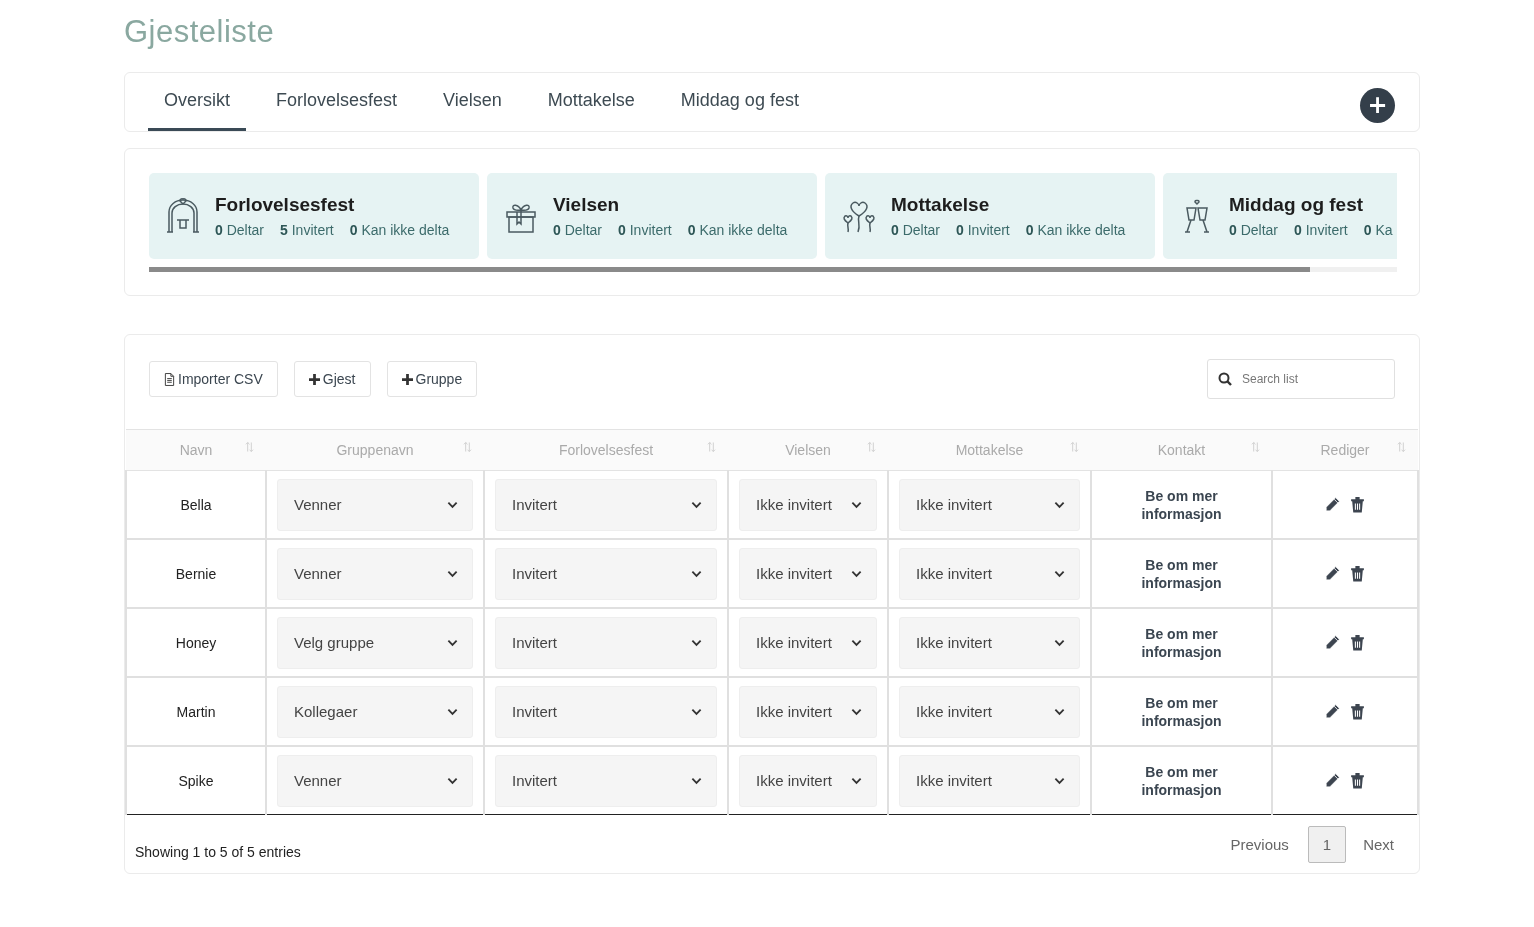 Image resolution: width=1534 pixels, height=927 pixels. I want to click on event-title: Vielsen, so click(587, 205).